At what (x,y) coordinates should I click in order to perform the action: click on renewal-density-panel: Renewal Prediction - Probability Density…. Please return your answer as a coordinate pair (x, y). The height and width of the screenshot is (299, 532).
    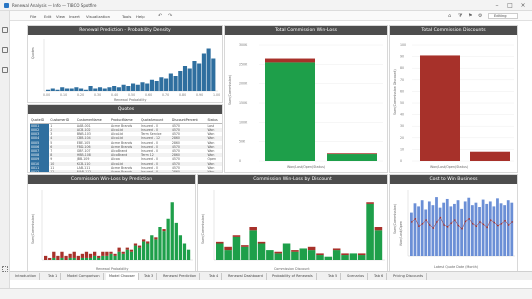
    Looking at the image, I should click on (125, 64).